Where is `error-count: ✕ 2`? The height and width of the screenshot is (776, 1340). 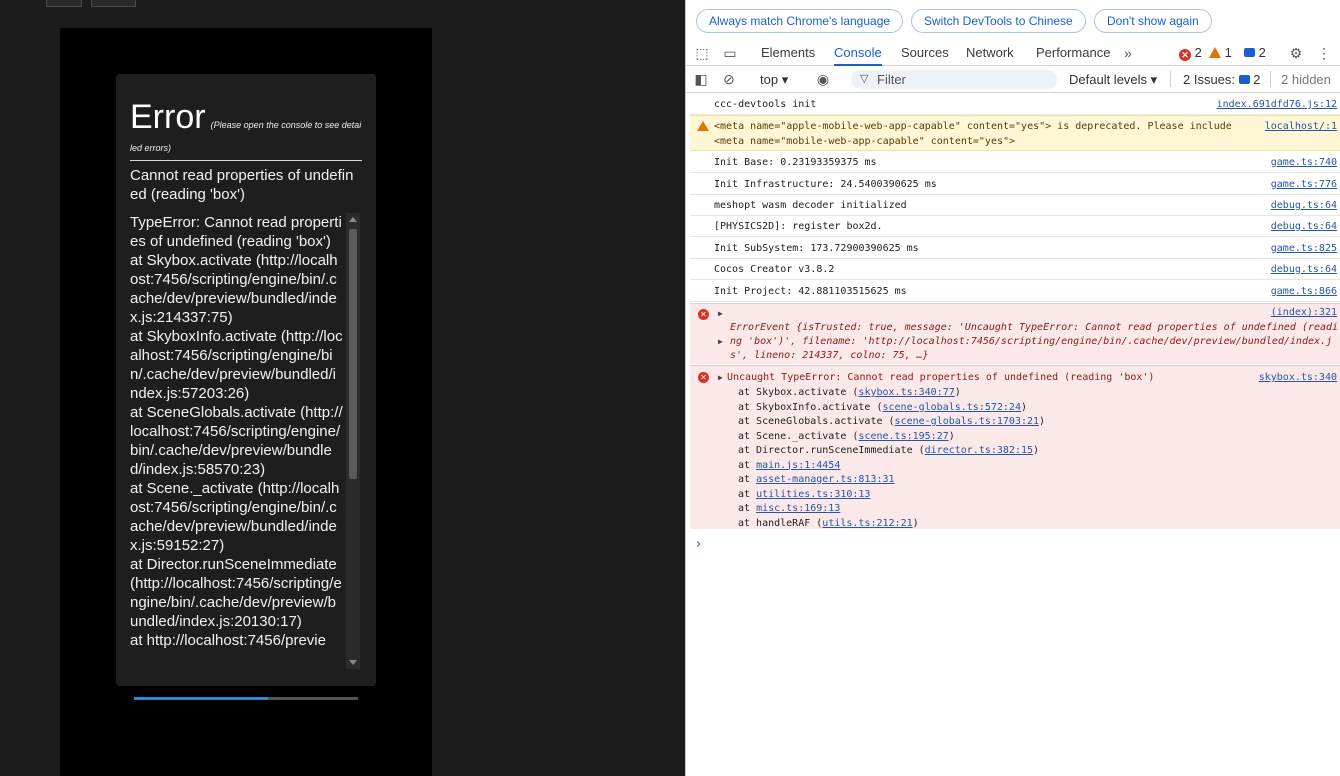
error-count: ✕ 2 is located at coordinates (1190, 53).